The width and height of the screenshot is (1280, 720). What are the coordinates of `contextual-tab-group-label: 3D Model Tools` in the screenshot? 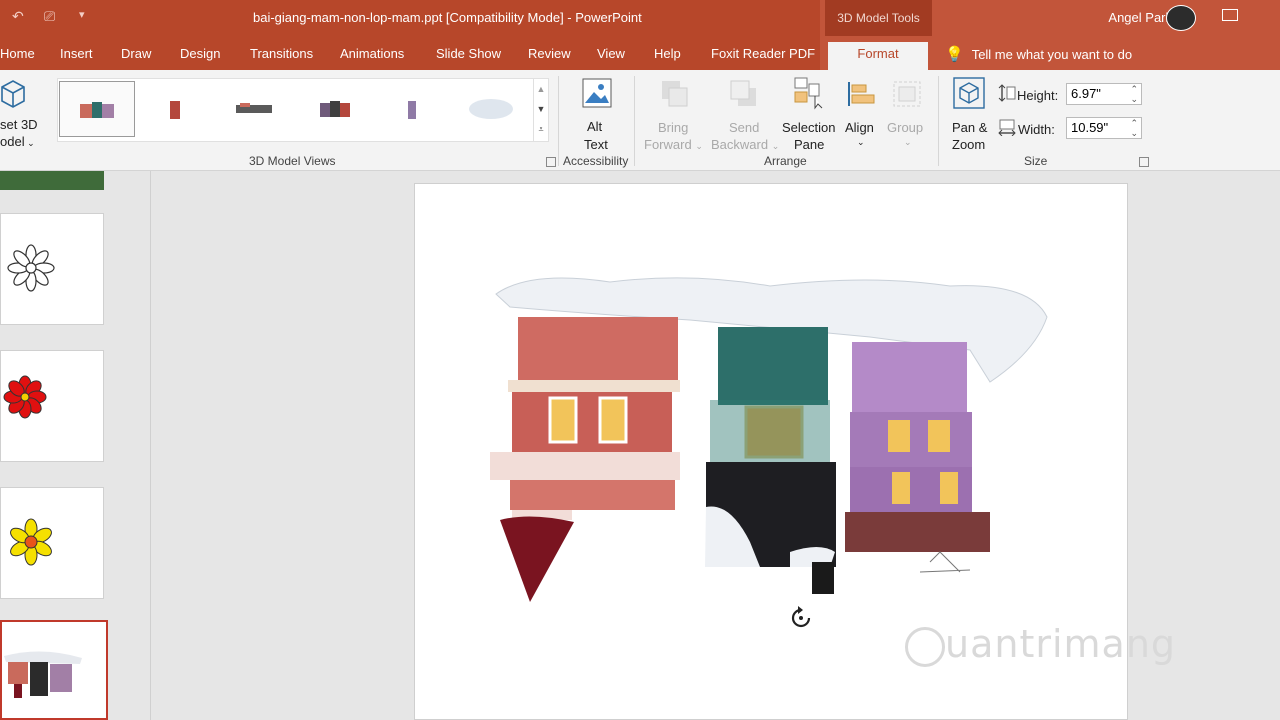 It's located at (878, 18).